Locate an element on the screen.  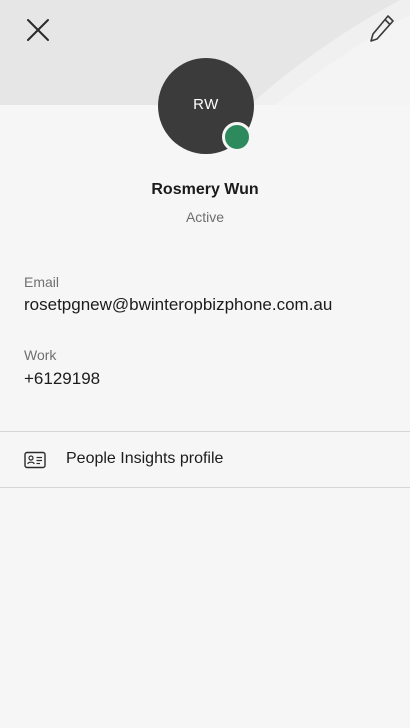
work-phone-label: Work is located at coordinates (40, 355).